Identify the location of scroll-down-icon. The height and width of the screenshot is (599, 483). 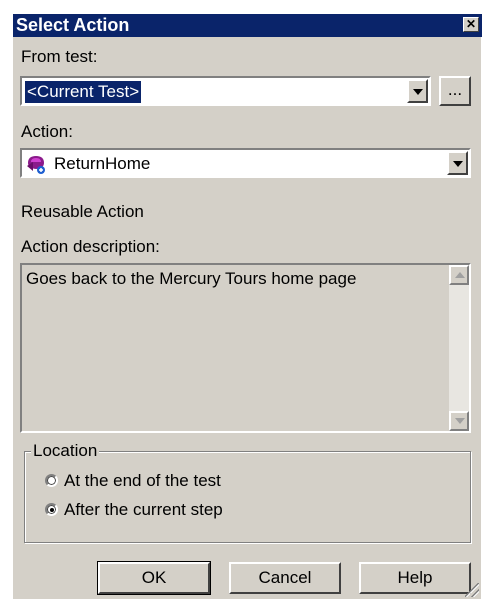
(459, 421).